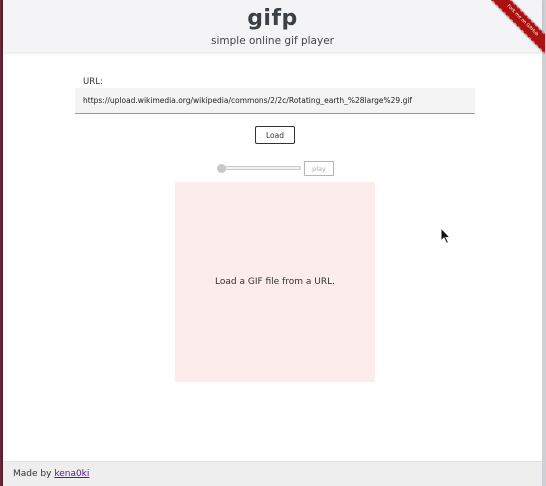 This screenshot has width=546, height=486. What do you see at coordinates (71, 474) in the screenshot?
I see `author-link: kena0ki` at bounding box center [71, 474].